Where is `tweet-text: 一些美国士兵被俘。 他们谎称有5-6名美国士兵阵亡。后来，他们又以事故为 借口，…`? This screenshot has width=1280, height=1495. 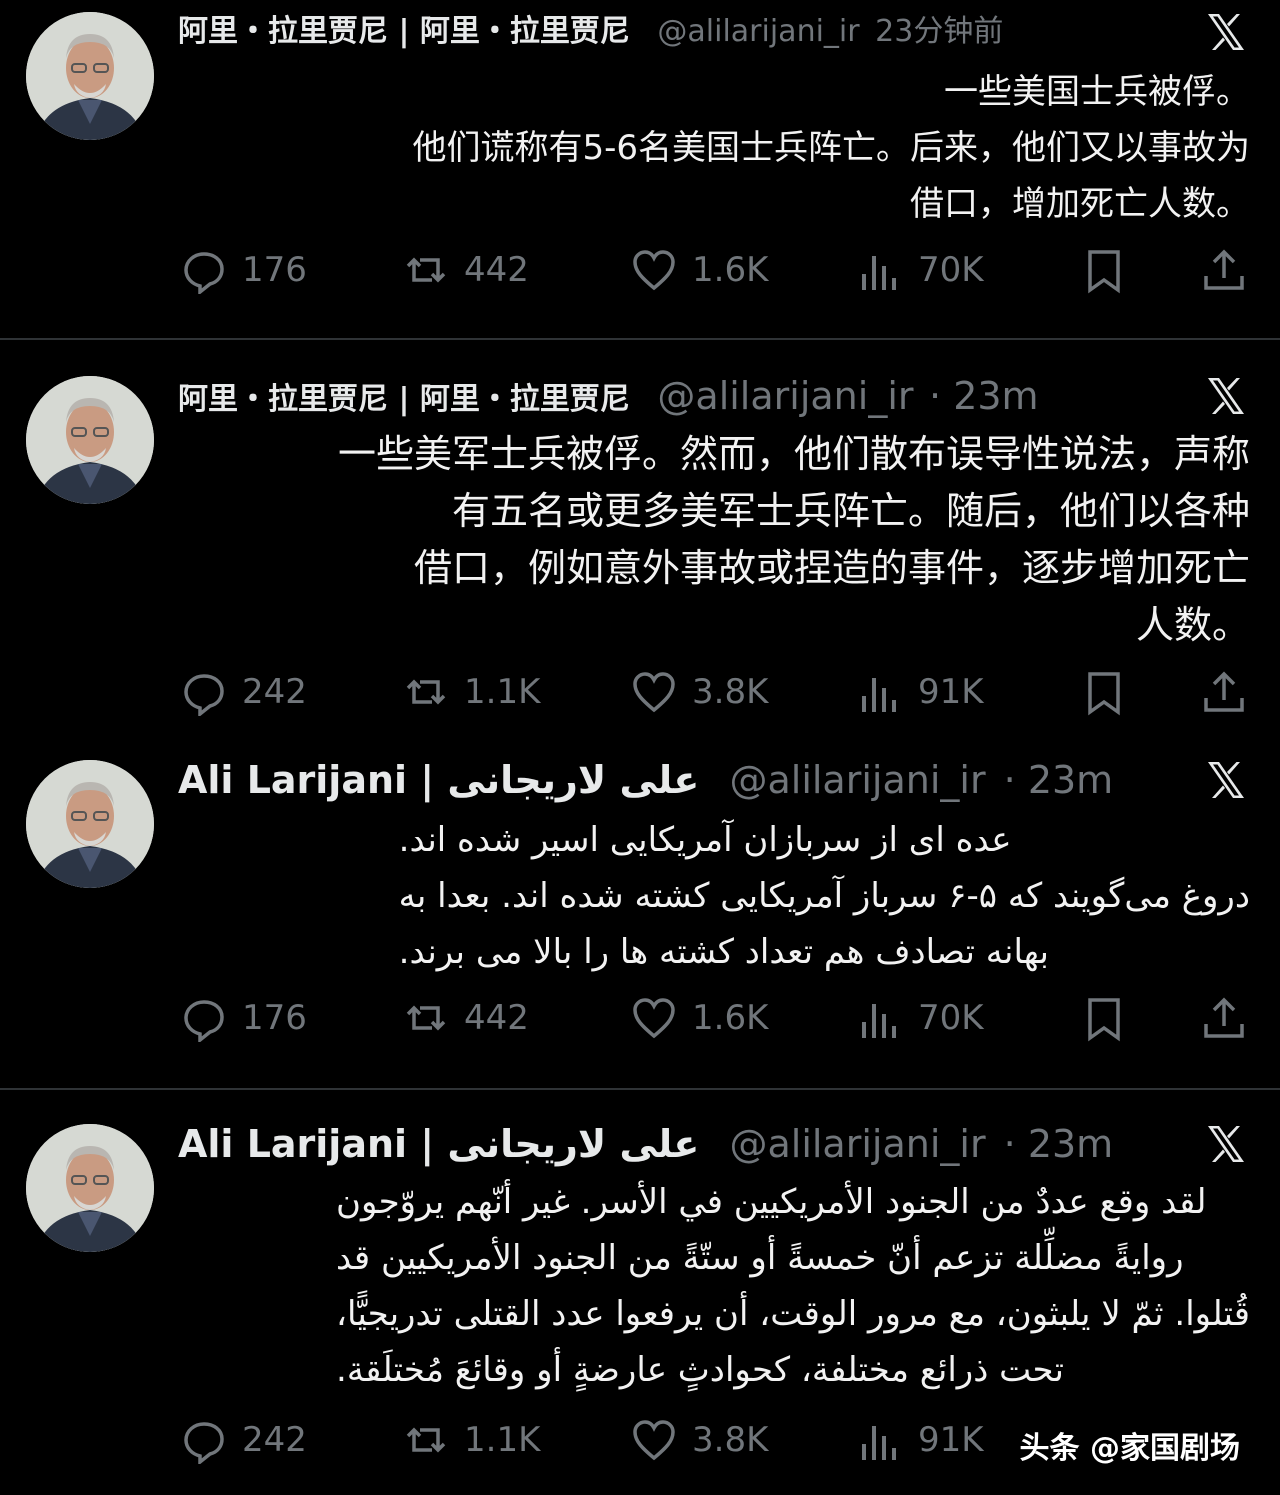 tweet-text: 一些美国士兵被俘。 他们谎称有5-6名美国士兵阵亡。后来，他们又以事故为 借口，… is located at coordinates (831, 148).